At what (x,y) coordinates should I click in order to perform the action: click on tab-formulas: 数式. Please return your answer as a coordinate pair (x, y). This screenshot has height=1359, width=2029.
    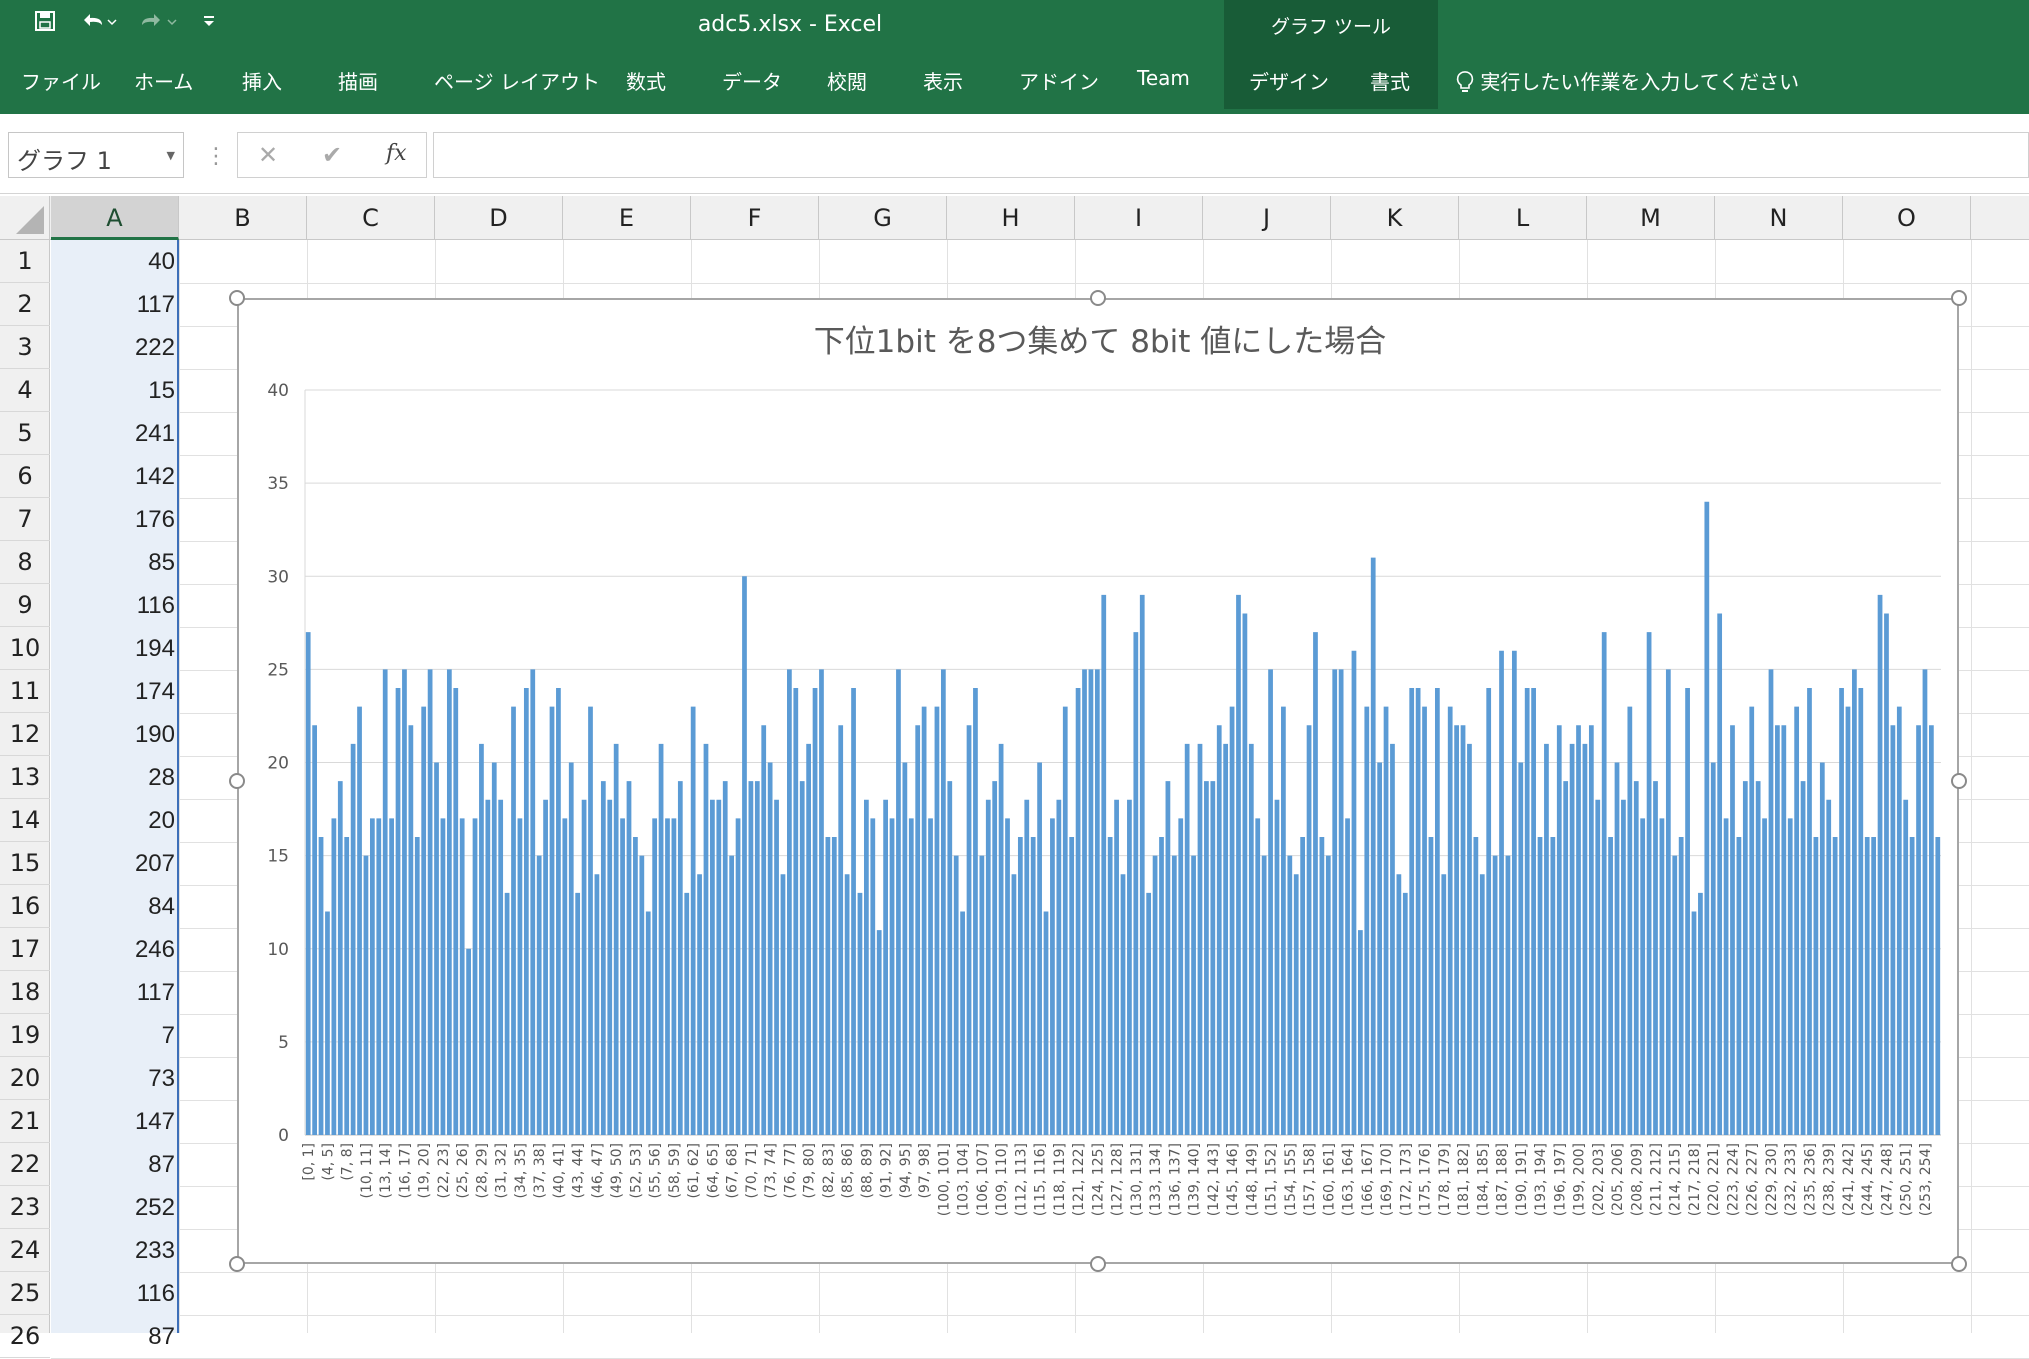
    Looking at the image, I should click on (646, 80).